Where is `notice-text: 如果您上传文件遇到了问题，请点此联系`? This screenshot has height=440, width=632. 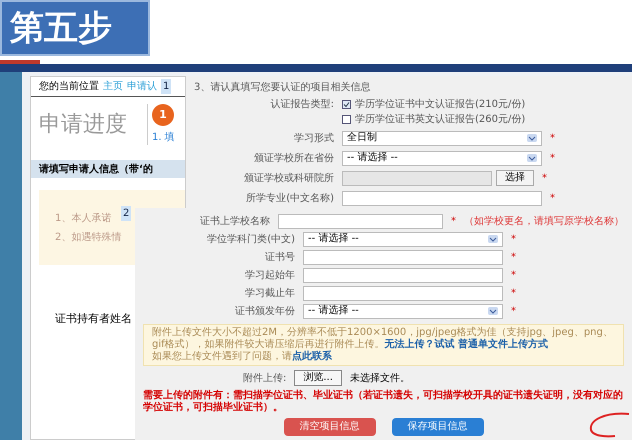
notice-text: 如果您上传文件遇到了问题，请点此联系 is located at coordinates (242, 357).